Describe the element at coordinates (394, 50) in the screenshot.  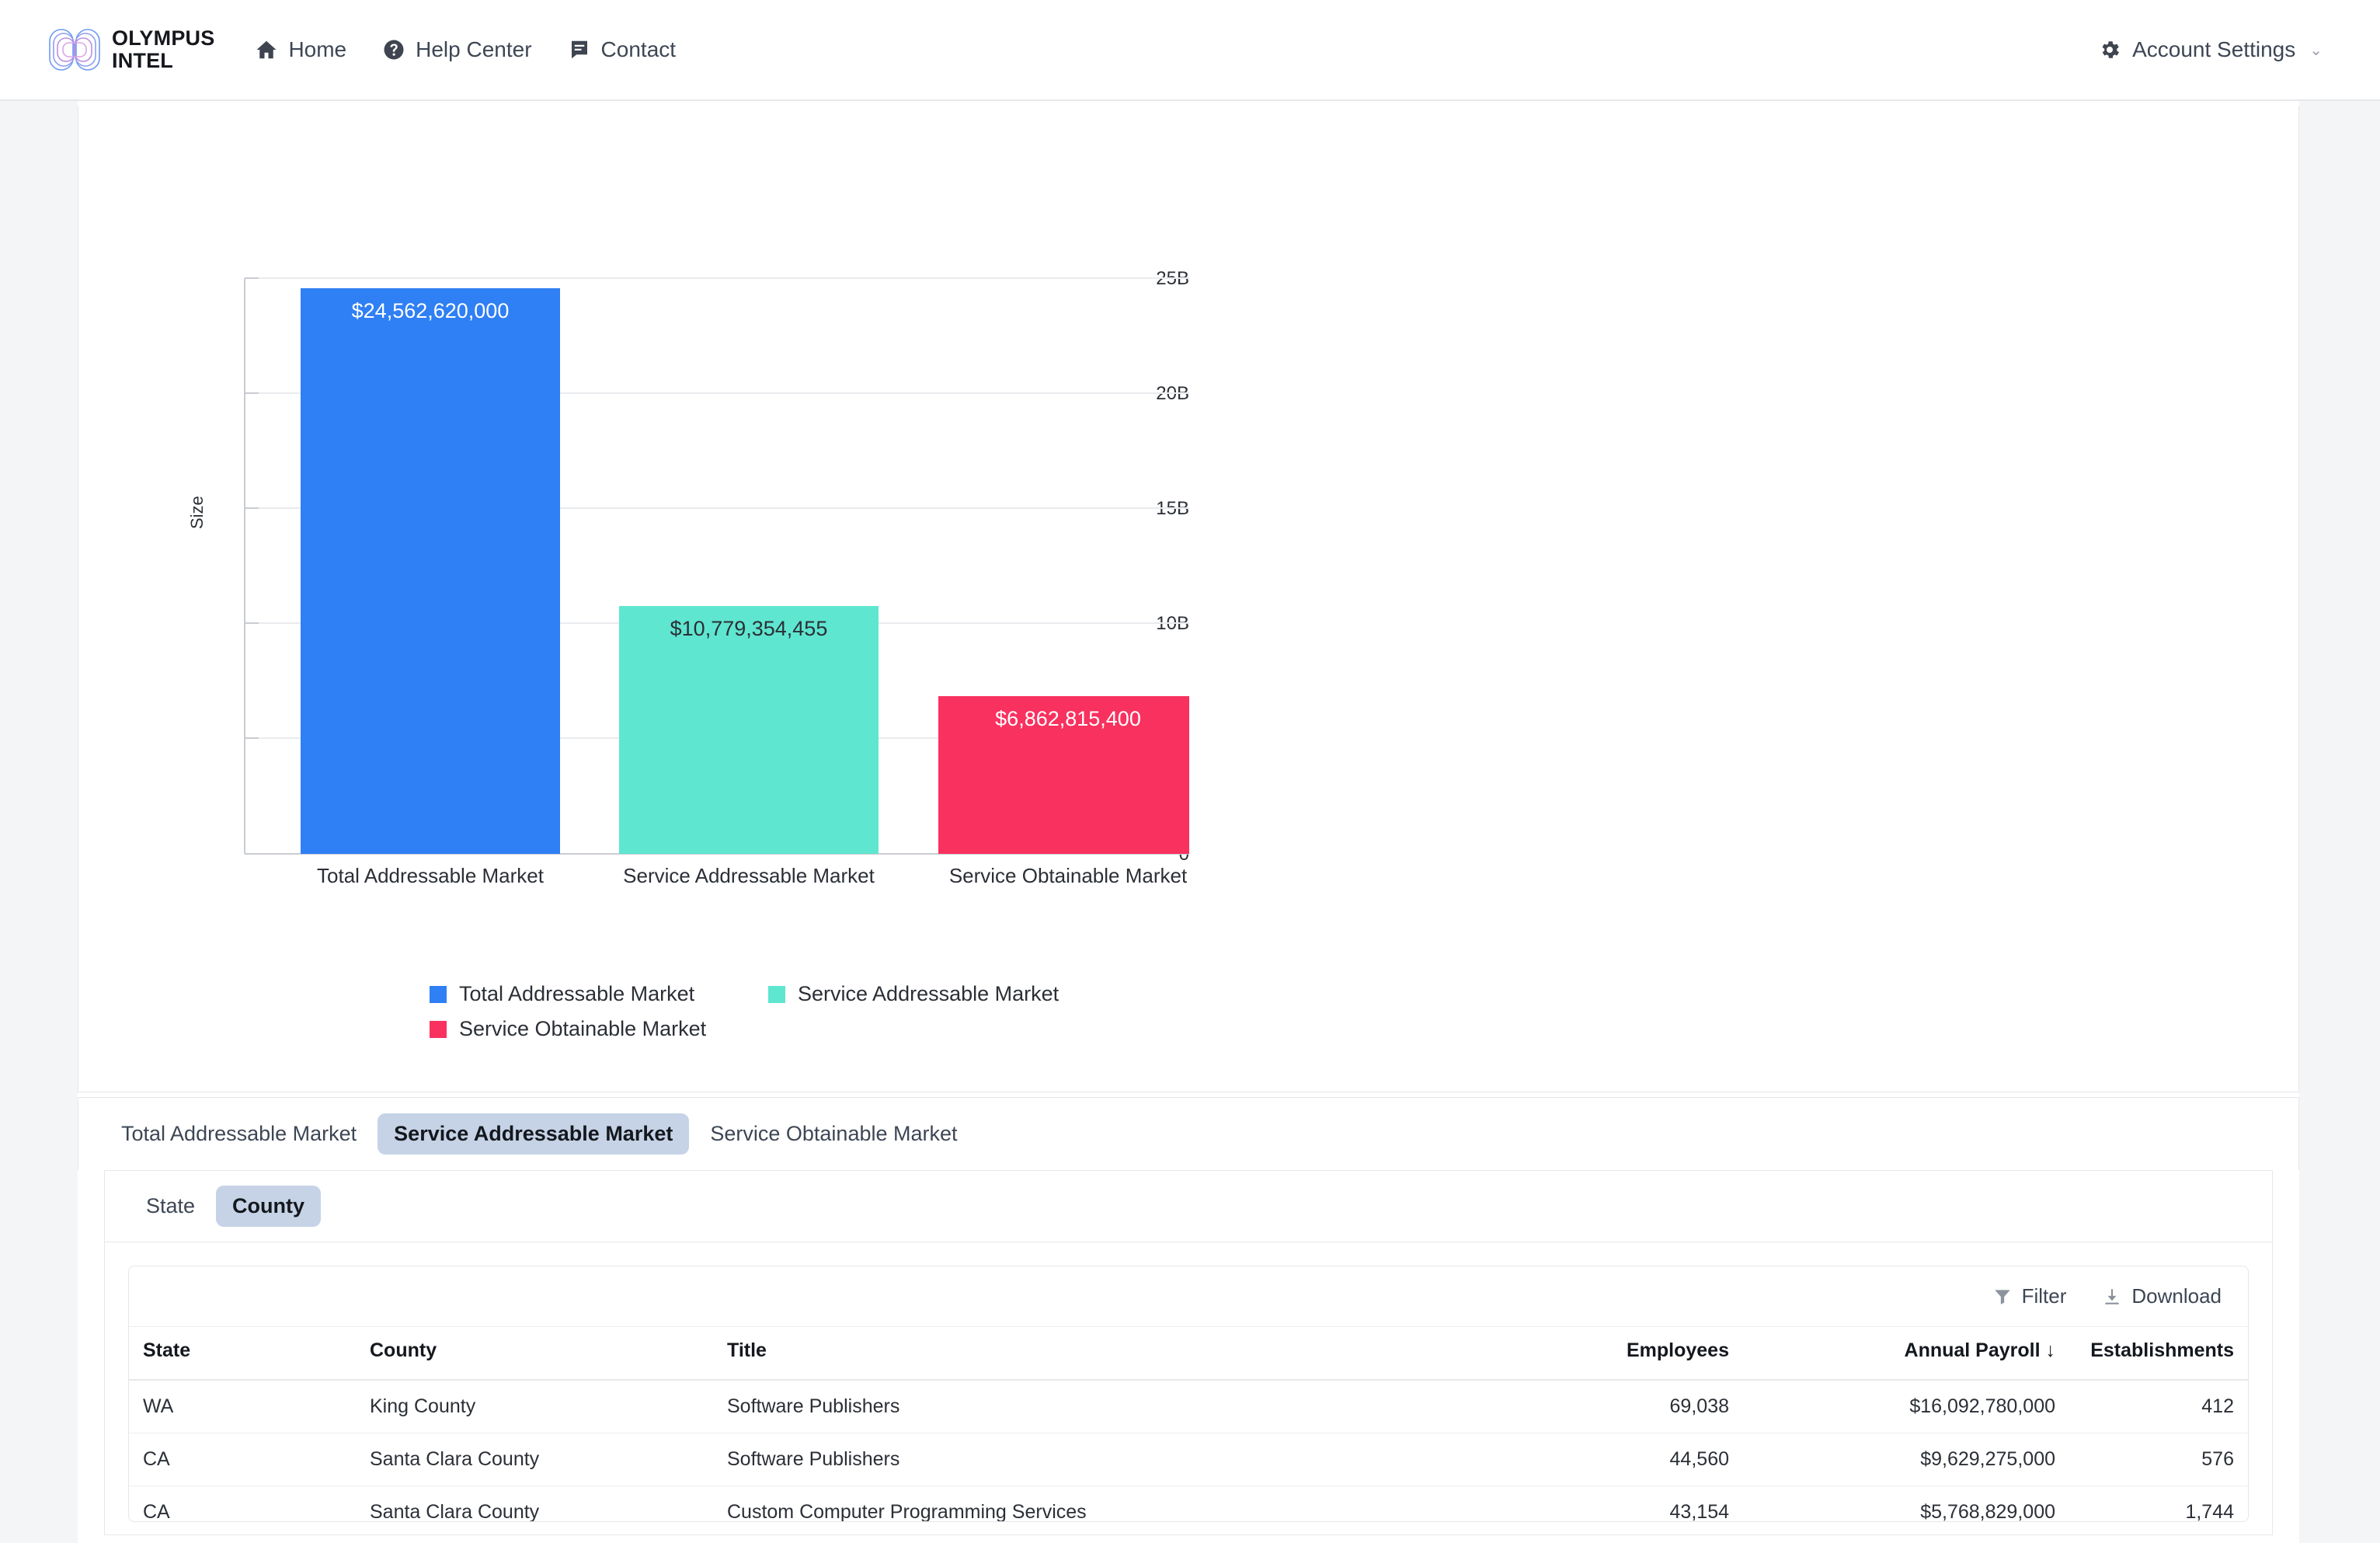
I see `help-circle-icon` at that location.